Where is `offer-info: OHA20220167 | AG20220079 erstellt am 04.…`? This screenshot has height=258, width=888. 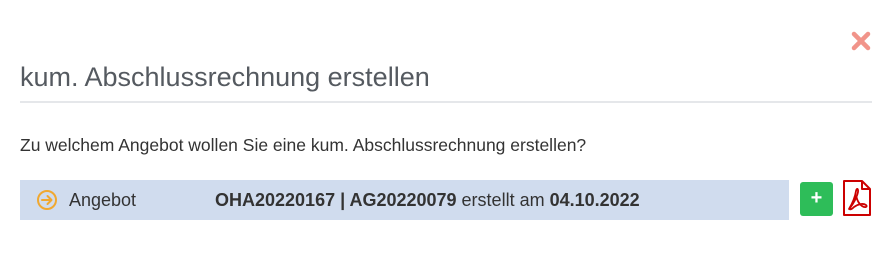 offer-info: OHA20220167 | AG20220079 erstellt am 04.… is located at coordinates (427, 200).